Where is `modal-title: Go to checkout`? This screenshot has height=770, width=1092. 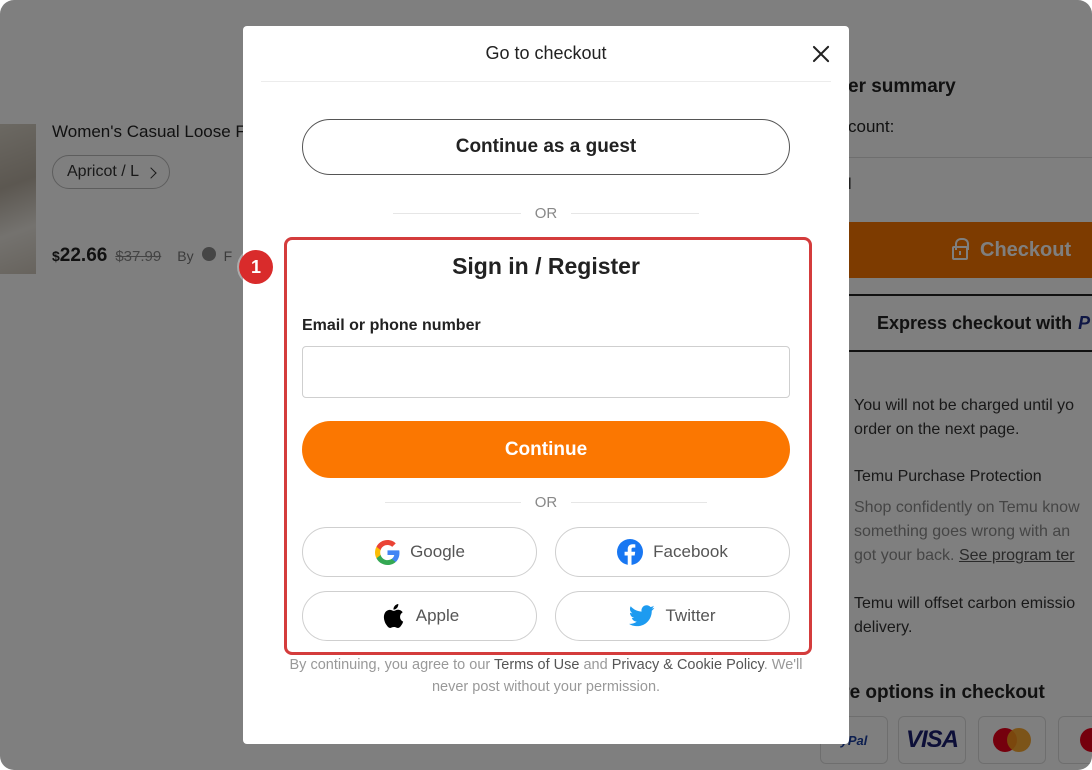 modal-title: Go to checkout is located at coordinates (546, 53).